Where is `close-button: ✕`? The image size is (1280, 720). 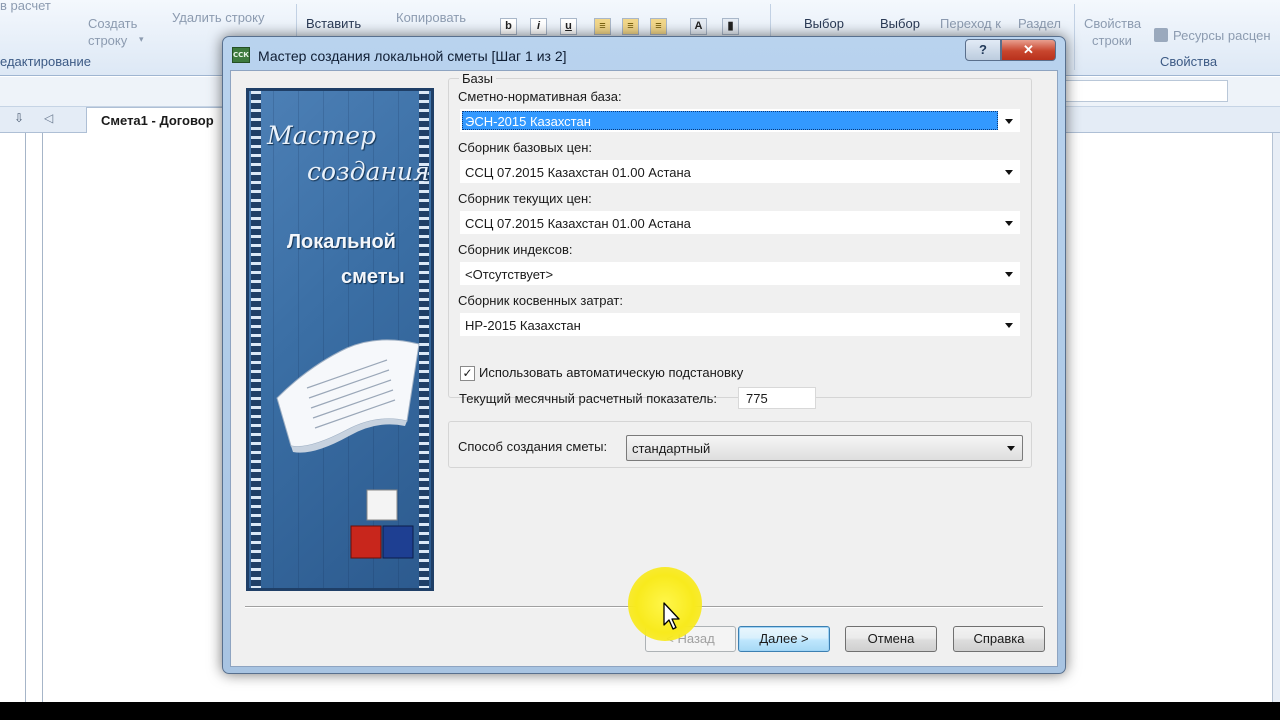
close-button: ✕ is located at coordinates (1028, 50).